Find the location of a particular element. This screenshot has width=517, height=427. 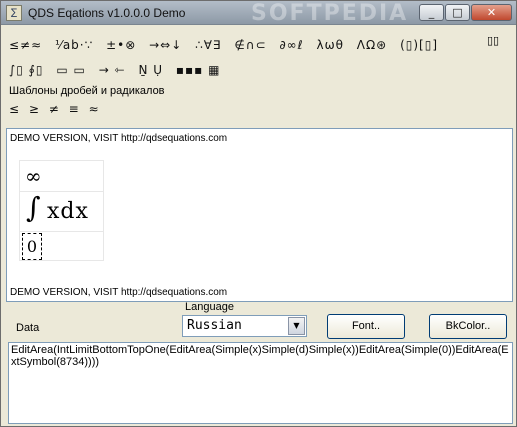

misc-symbols-button: ∂∞ℓ is located at coordinates (291, 45).